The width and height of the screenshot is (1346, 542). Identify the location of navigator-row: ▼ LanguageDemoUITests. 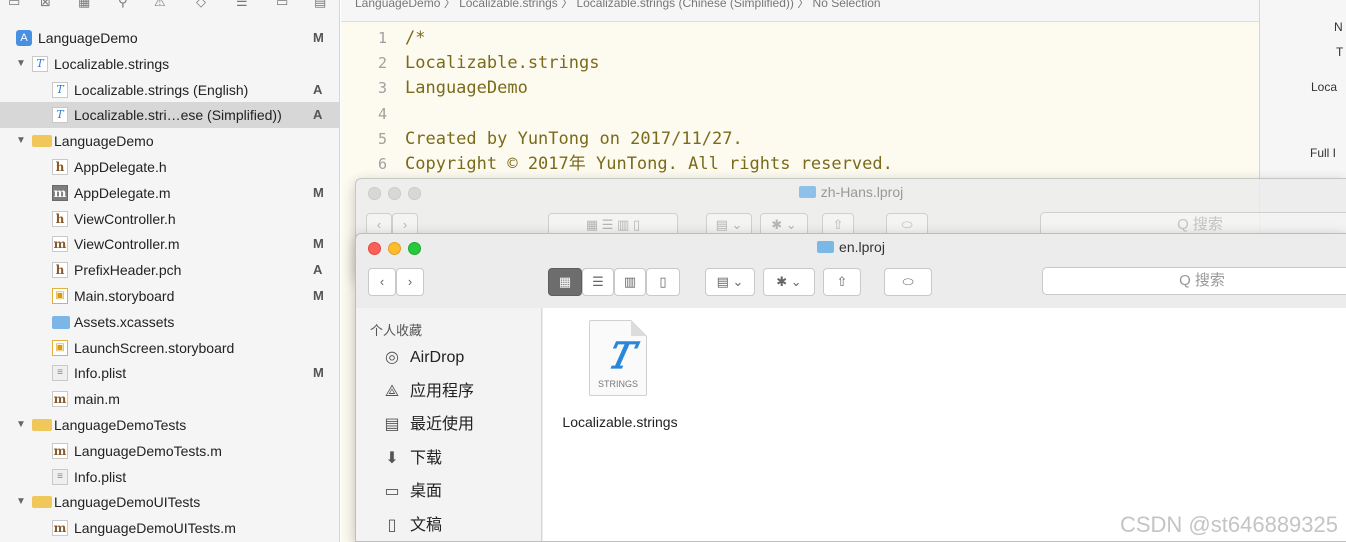
(169, 502).